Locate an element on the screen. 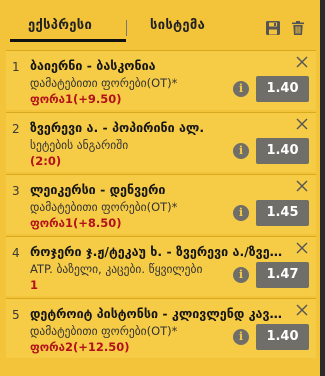  tab-system: სისტემა is located at coordinates (177, 25).